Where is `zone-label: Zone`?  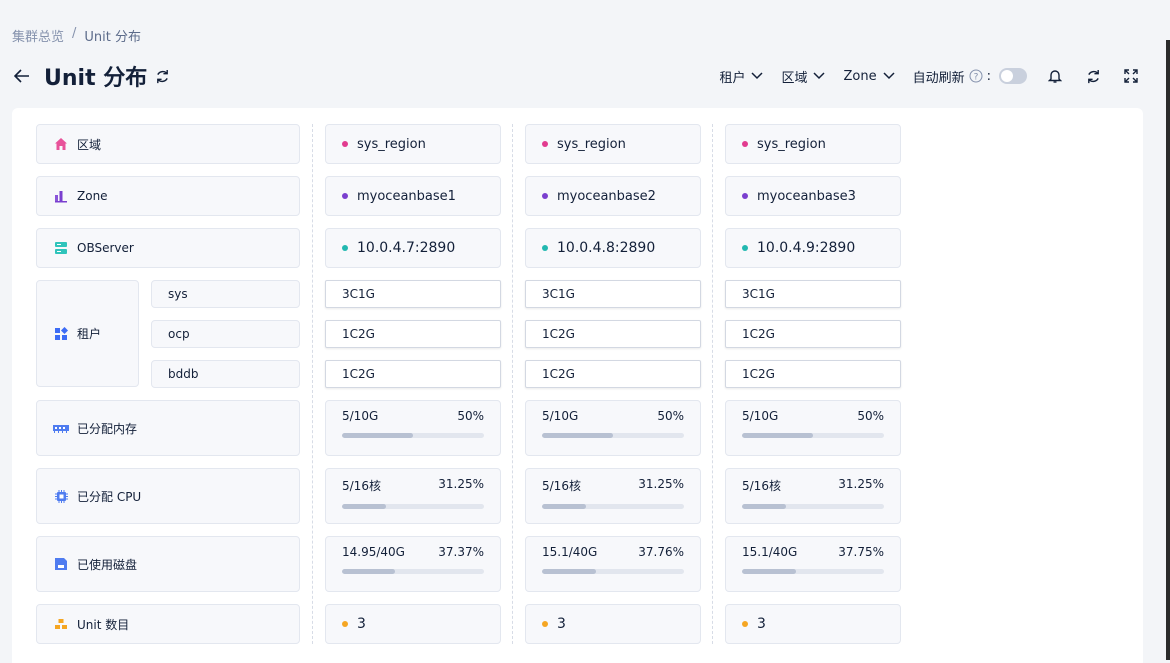
zone-label: Zone is located at coordinates (92, 196).